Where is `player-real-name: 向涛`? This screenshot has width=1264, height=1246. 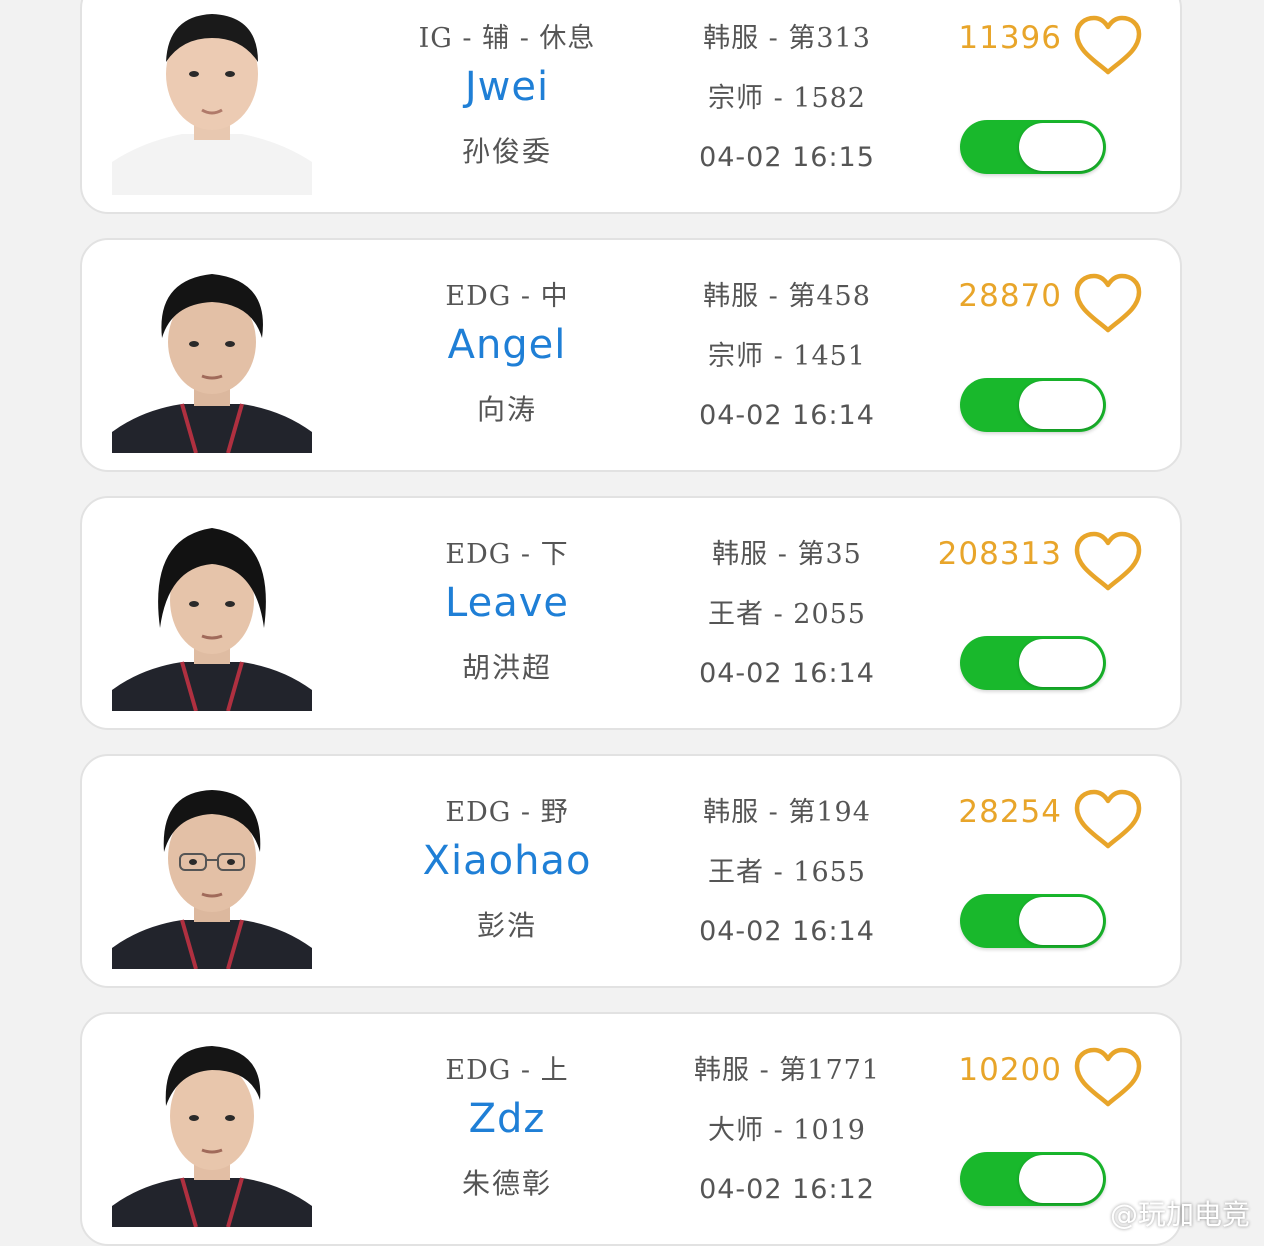 player-real-name: 向涛 is located at coordinates (506, 409).